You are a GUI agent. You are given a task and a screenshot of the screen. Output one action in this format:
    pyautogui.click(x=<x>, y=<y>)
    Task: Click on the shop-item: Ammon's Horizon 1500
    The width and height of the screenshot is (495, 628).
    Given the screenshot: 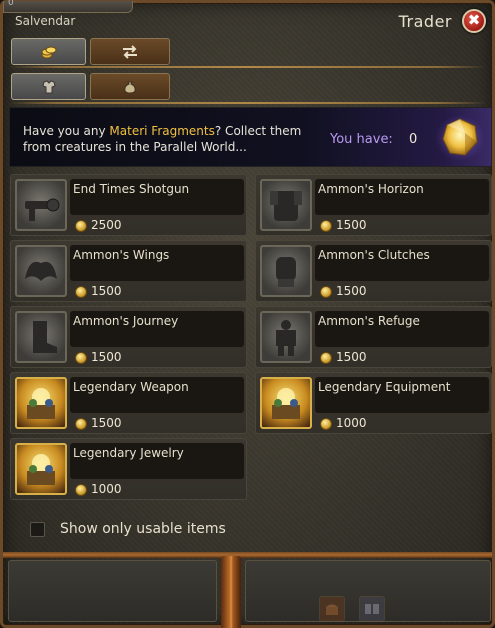 What is the action you would take?
    pyautogui.click(x=373, y=205)
    